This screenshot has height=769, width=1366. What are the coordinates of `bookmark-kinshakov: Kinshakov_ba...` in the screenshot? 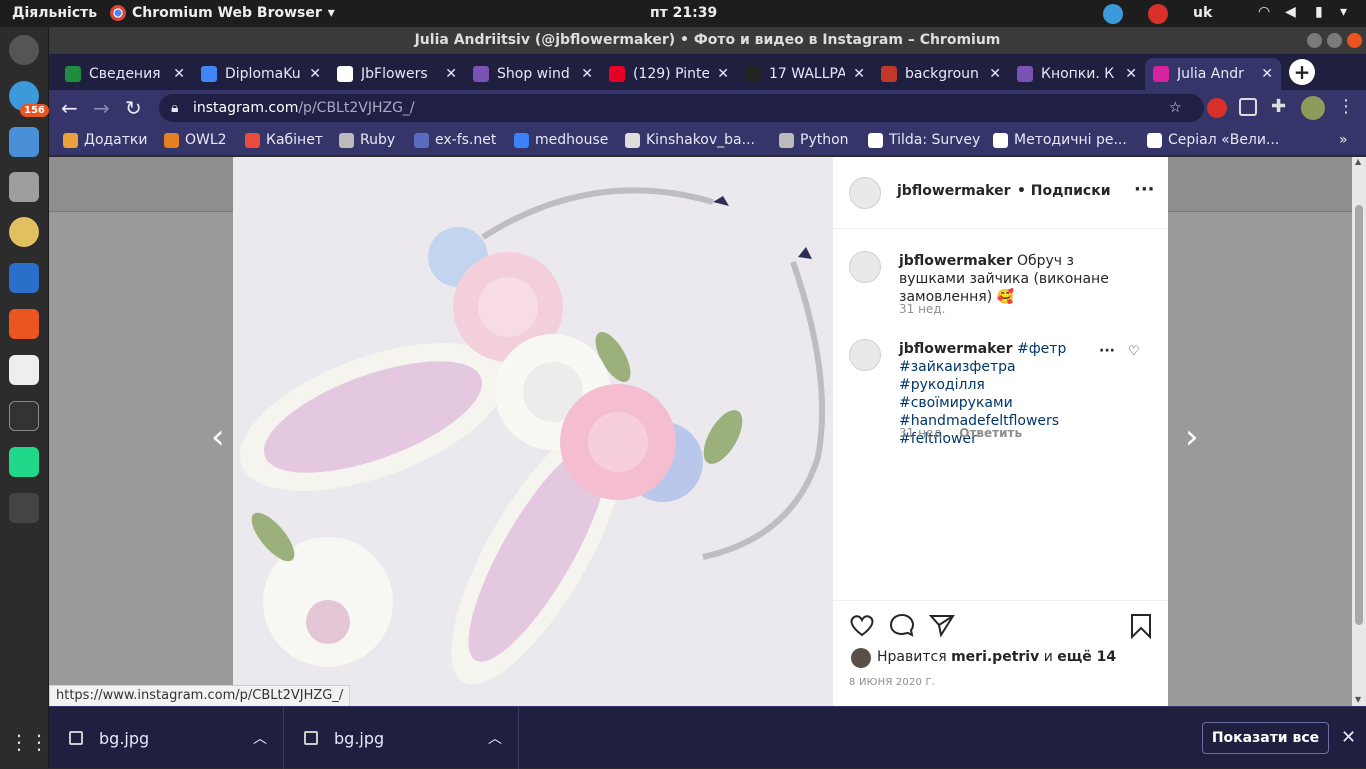 It's located at (690, 140).